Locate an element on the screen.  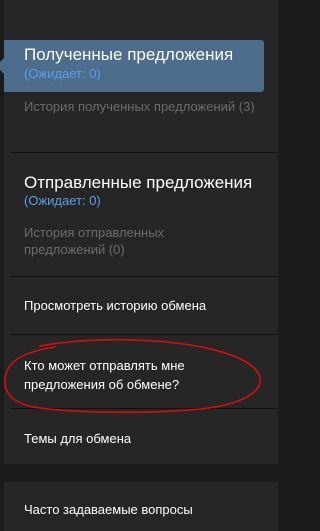
sent-offers-history-link: История отправленных предложений (0) is located at coordinates (124, 241).